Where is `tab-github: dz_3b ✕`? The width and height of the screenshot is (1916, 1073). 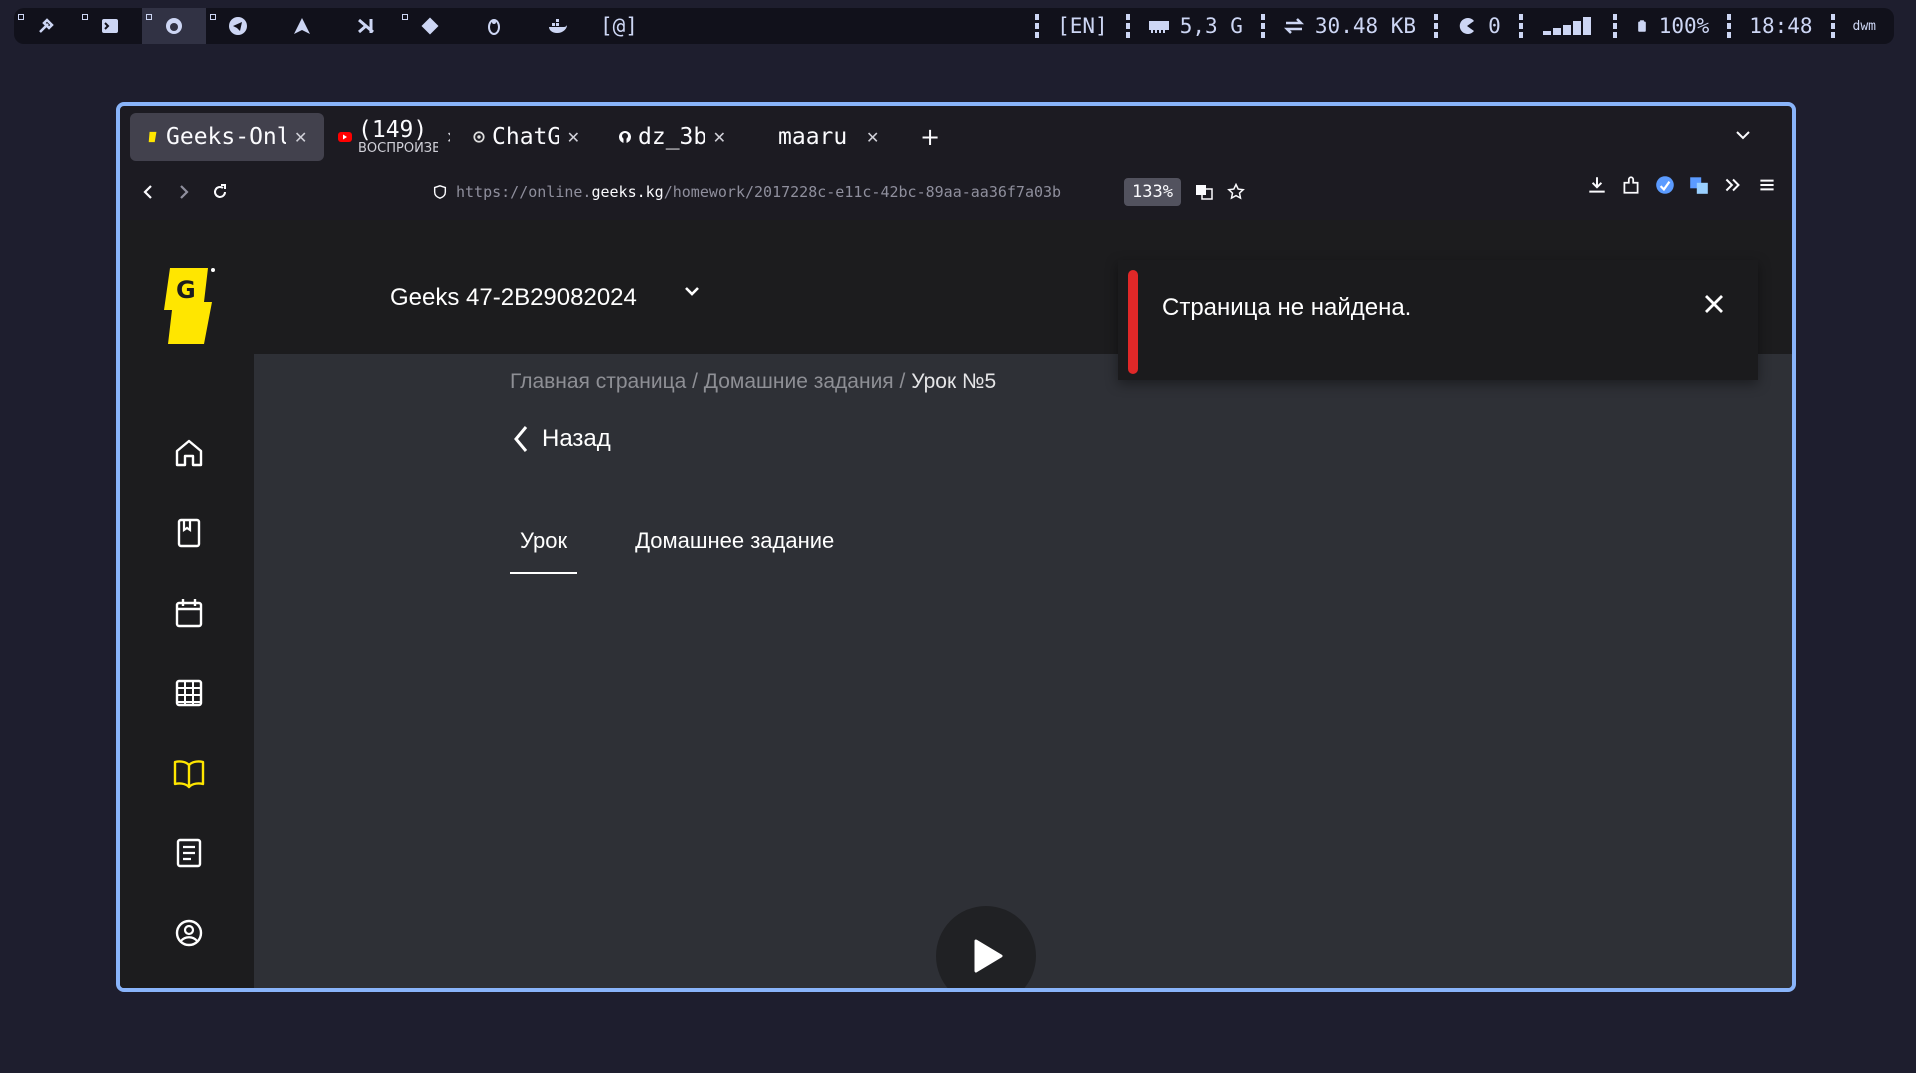 tab-github: dz_3b ✕ is located at coordinates (672, 137).